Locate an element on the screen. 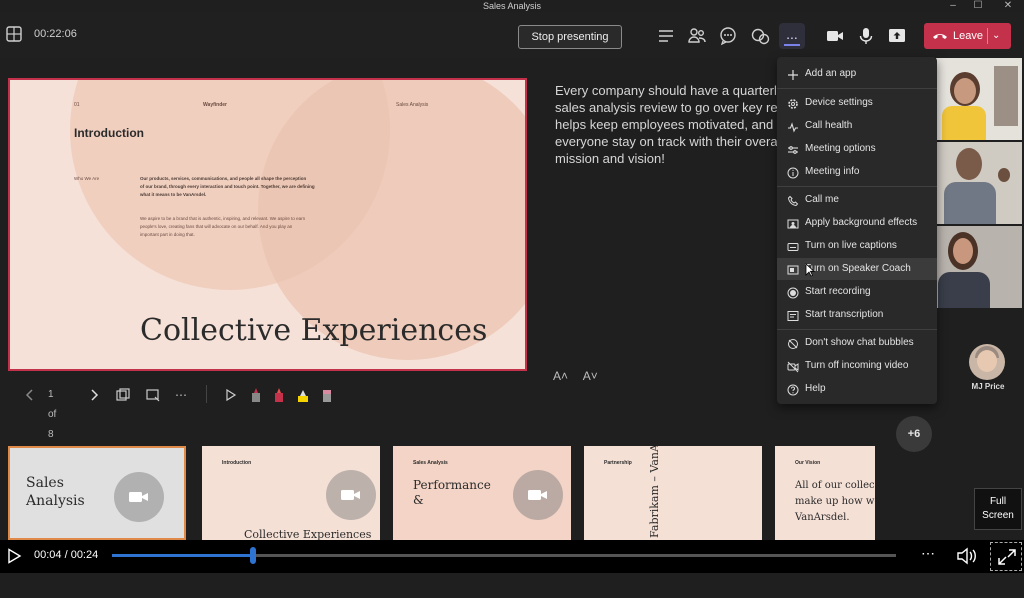 The width and height of the screenshot is (1024, 598). speaker-coach-icon is located at coordinates (793, 269).